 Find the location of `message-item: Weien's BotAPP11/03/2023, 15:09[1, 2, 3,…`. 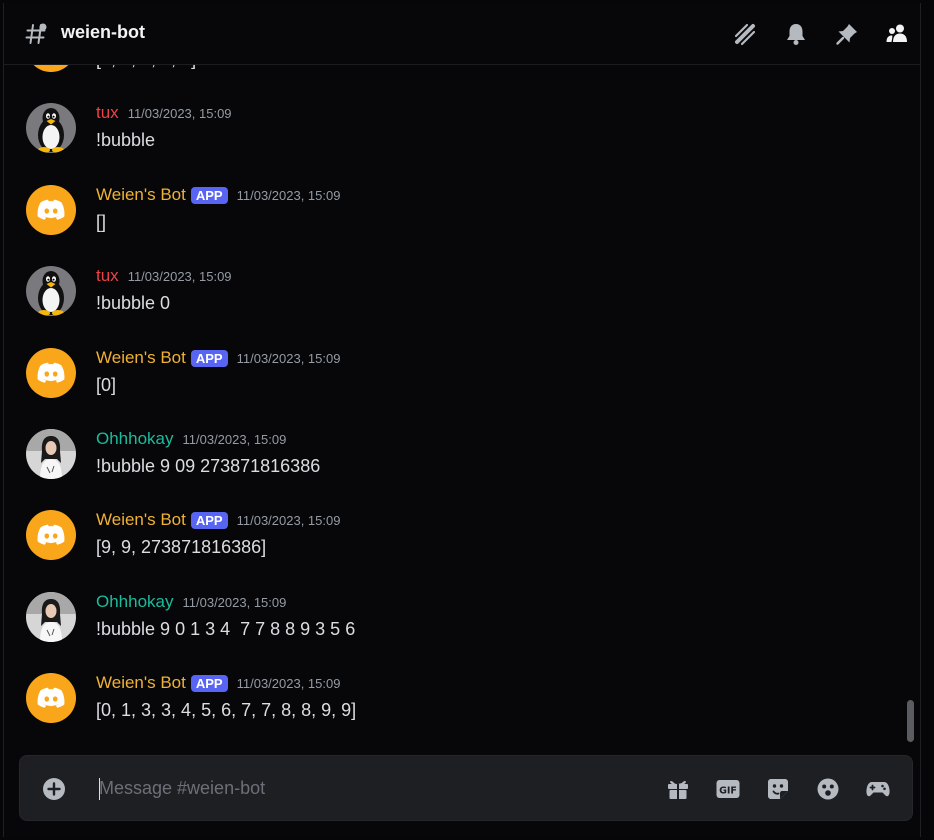

message-item: Weien's BotAPP11/03/2023, 15:09[1, 2, 3,… is located at coordinates (449, 78).